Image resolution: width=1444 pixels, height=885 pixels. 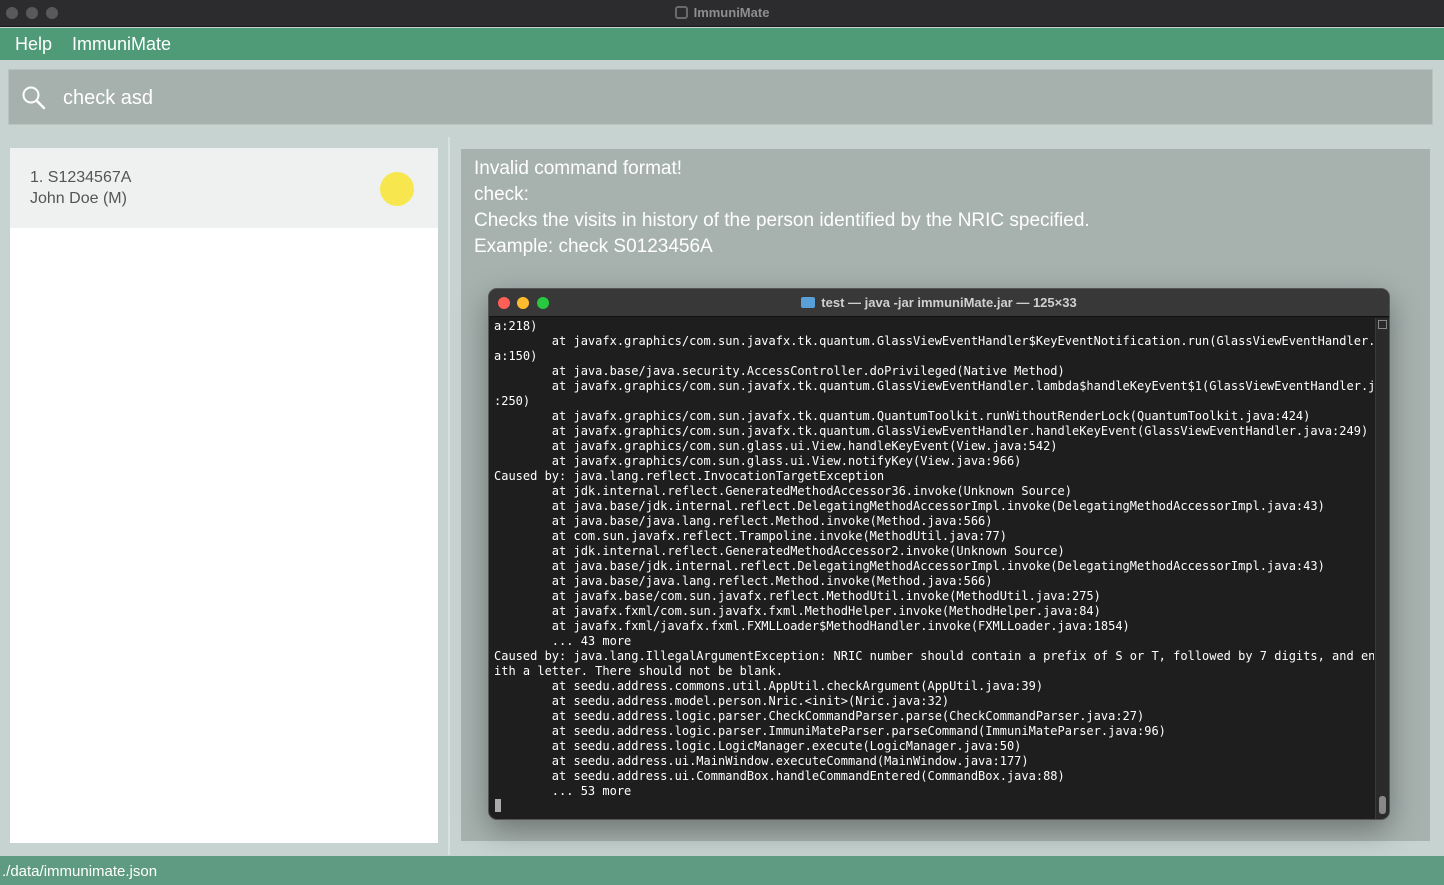 What do you see at coordinates (578, 168) in the screenshot?
I see `result-line-error: Invalid command format!` at bounding box center [578, 168].